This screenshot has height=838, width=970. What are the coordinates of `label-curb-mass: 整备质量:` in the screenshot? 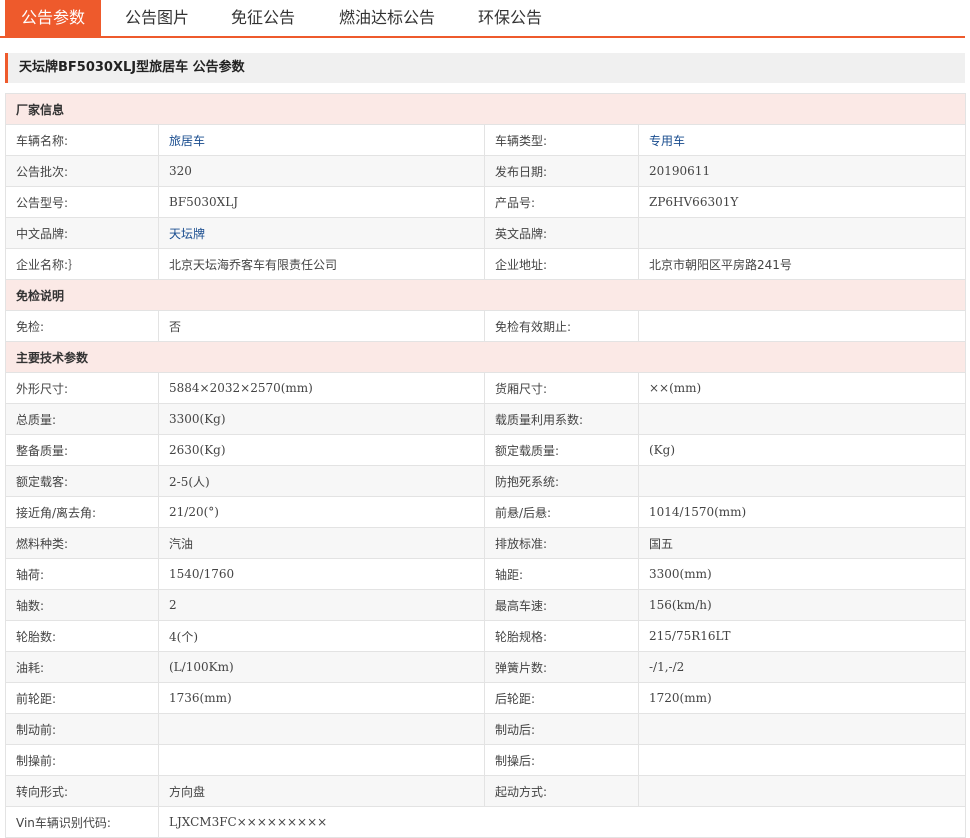 It's located at (82, 450).